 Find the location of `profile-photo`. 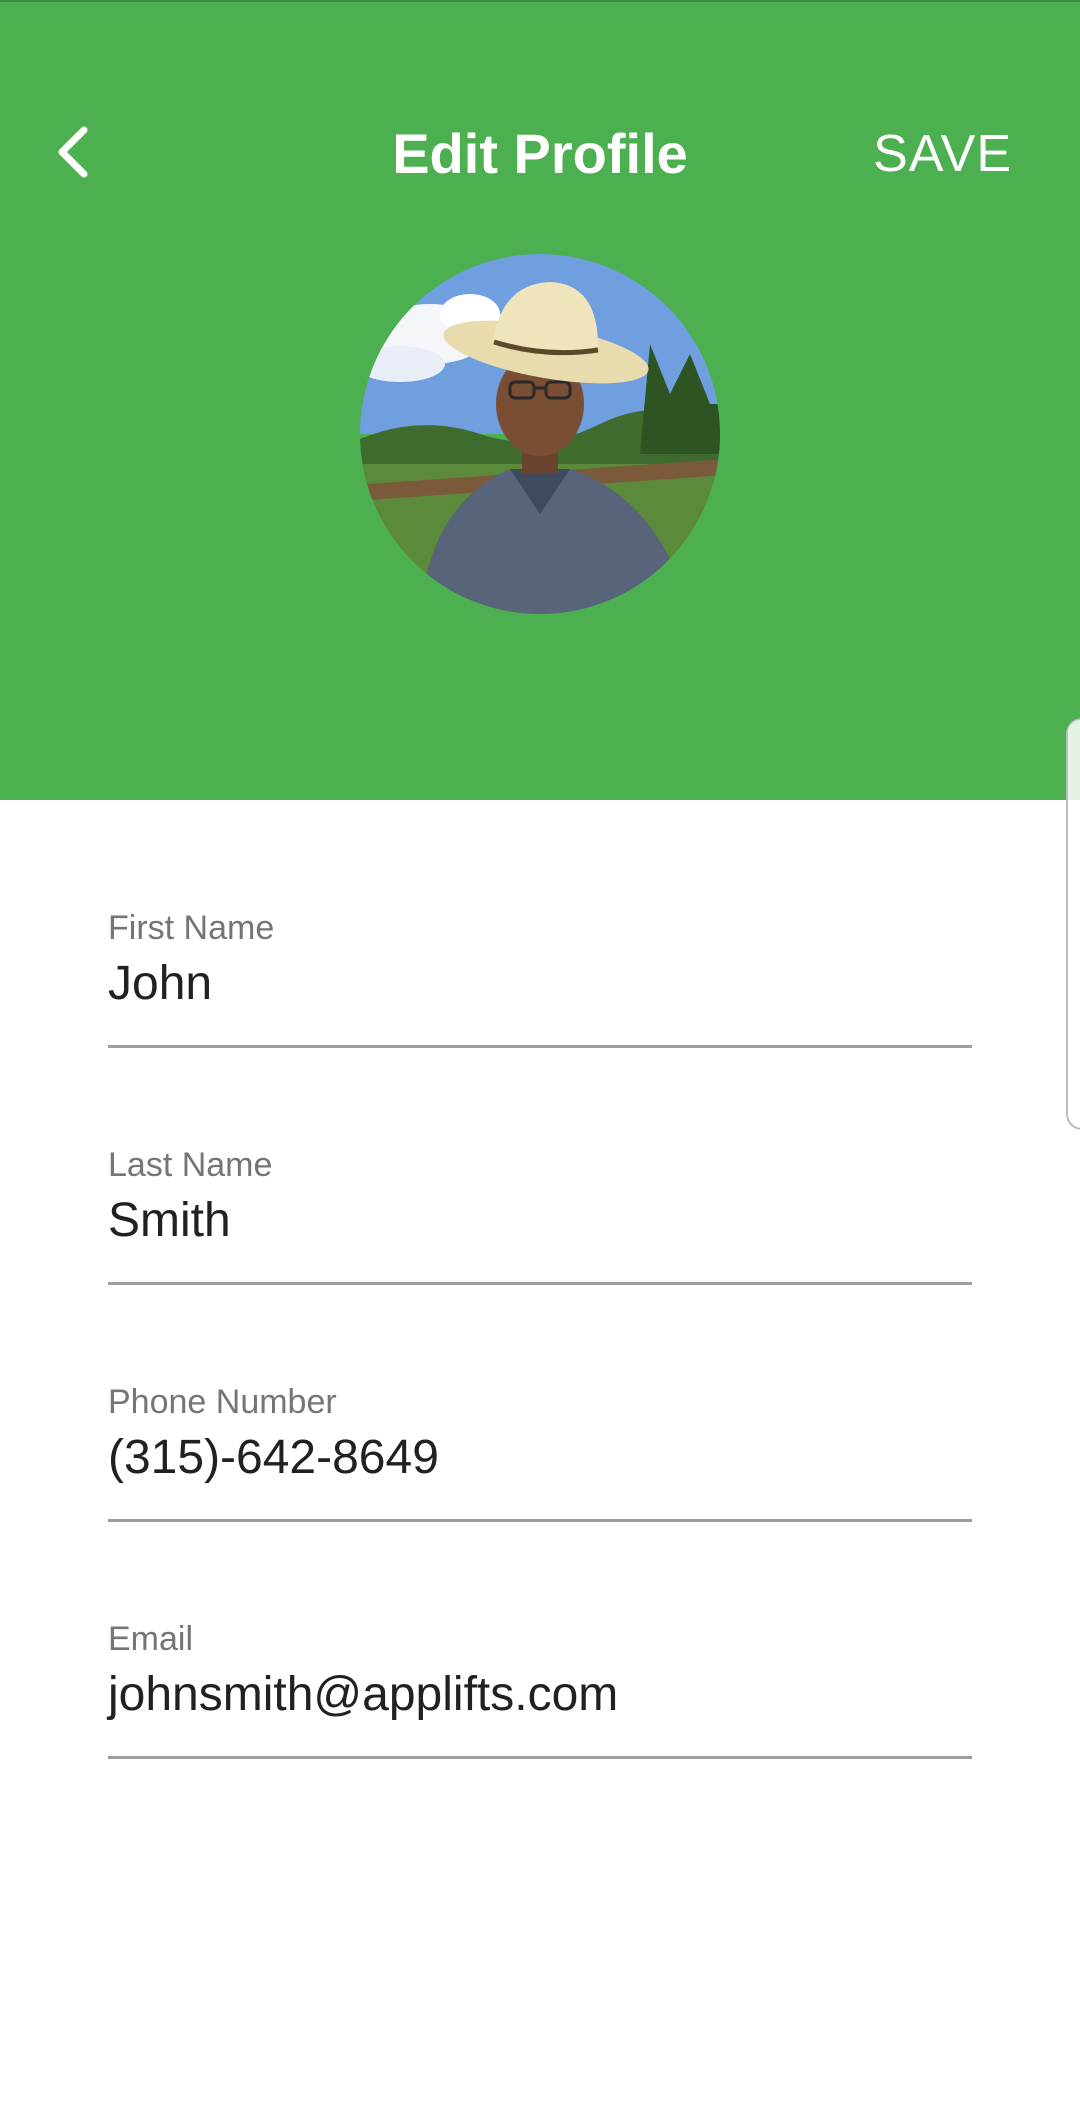

profile-photo is located at coordinates (540, 434).